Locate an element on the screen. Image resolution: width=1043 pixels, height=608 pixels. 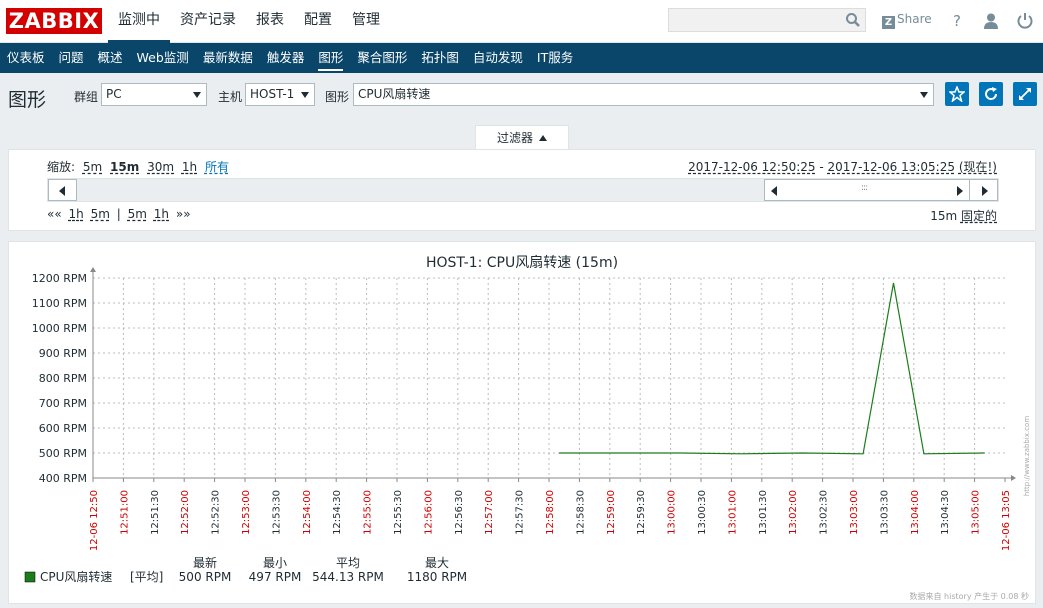
nav-back-1h: 1h is located at coordinates (76, 214).